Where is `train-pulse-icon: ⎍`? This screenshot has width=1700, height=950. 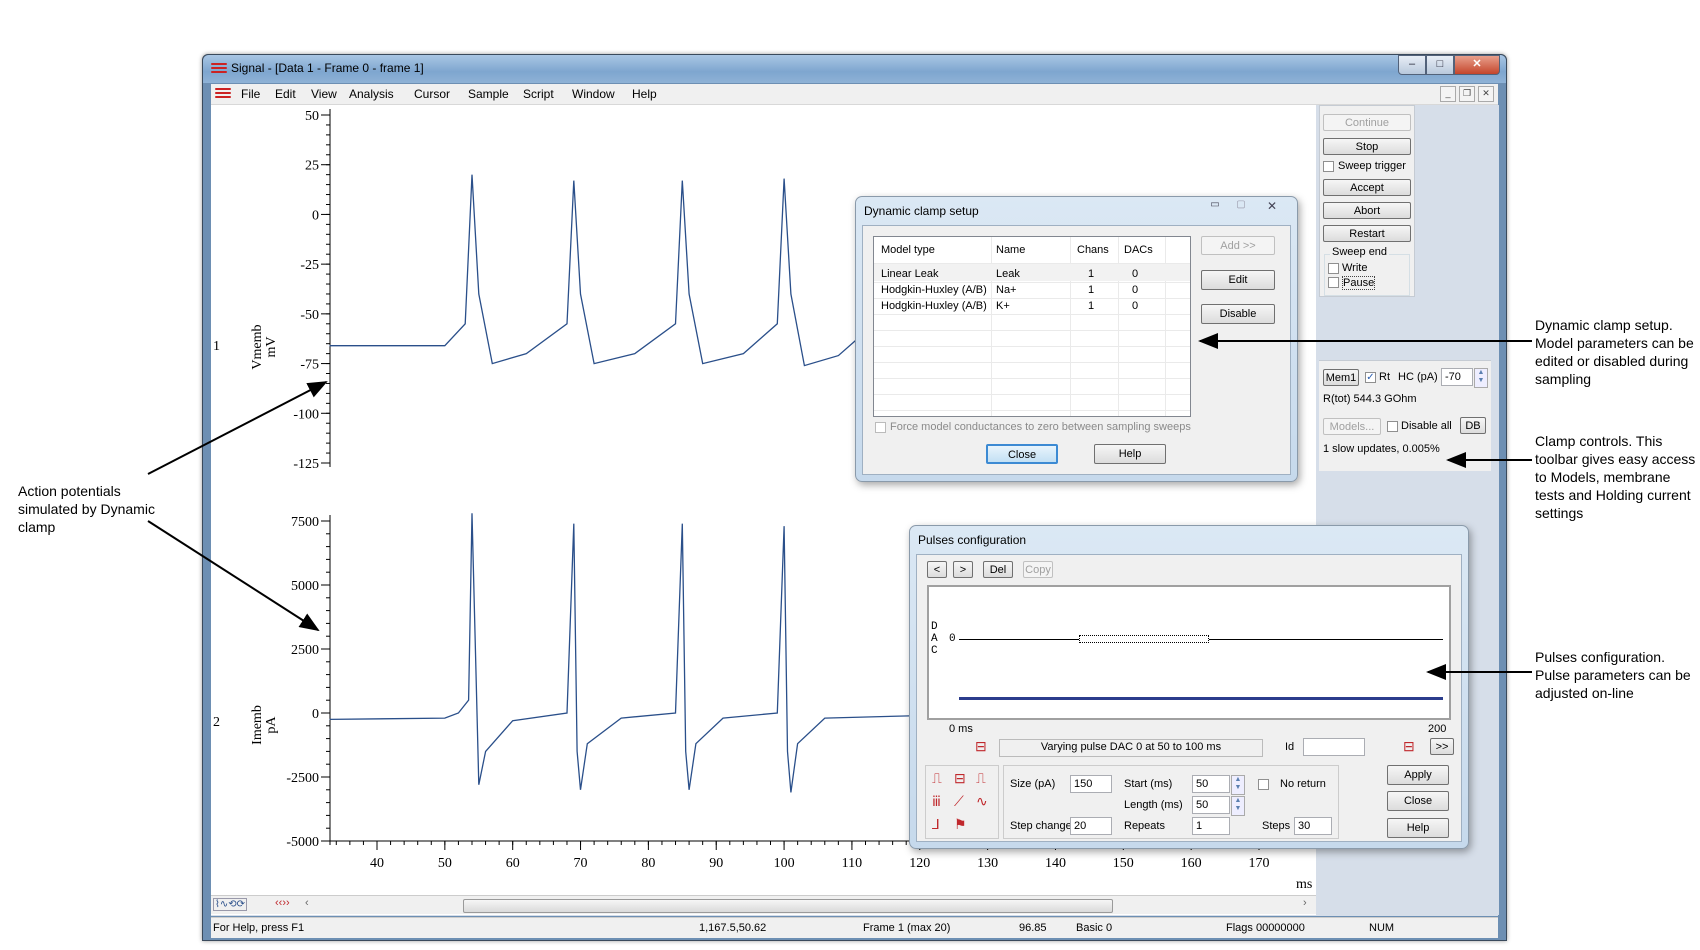
train-pulse-icon: ⎍ is located at coordinates (981, 778).